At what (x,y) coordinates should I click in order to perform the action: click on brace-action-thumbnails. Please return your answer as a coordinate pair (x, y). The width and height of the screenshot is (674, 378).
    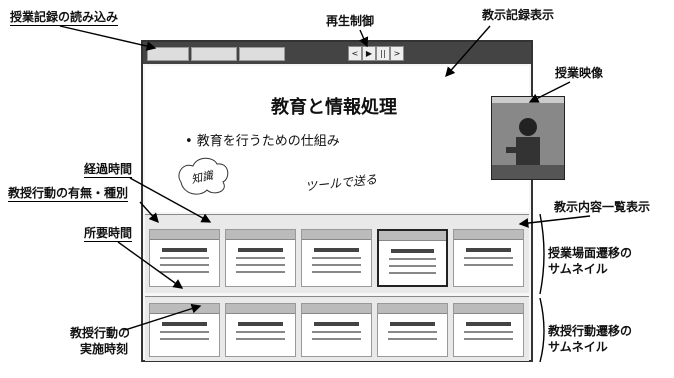
    Looking at the image, I should click on (542, 330).